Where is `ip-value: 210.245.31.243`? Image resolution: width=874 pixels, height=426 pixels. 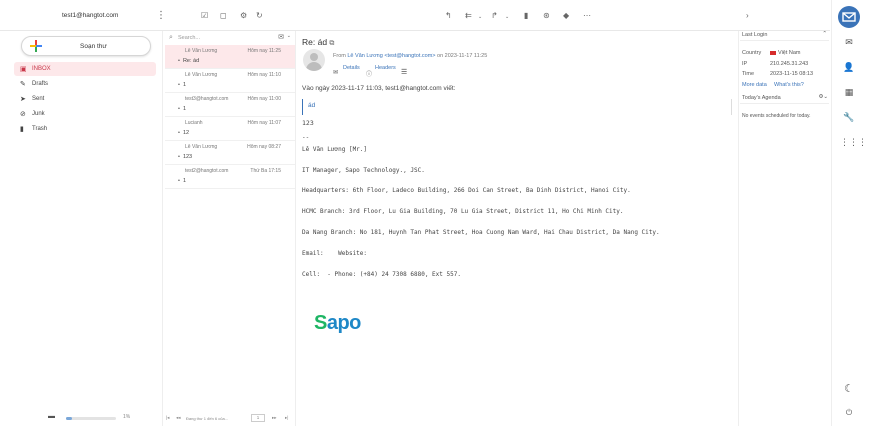 ip-value: 210.245.31.243 is located at coordinates (789, 64).